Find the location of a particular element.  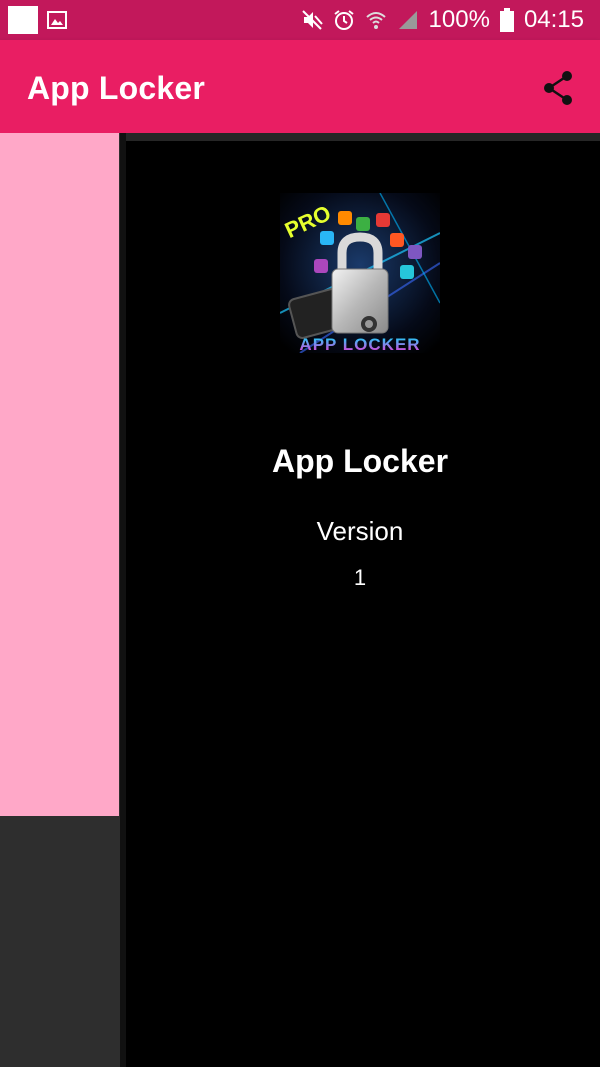

drawer-left-edge is located at coordinates (123, 600).